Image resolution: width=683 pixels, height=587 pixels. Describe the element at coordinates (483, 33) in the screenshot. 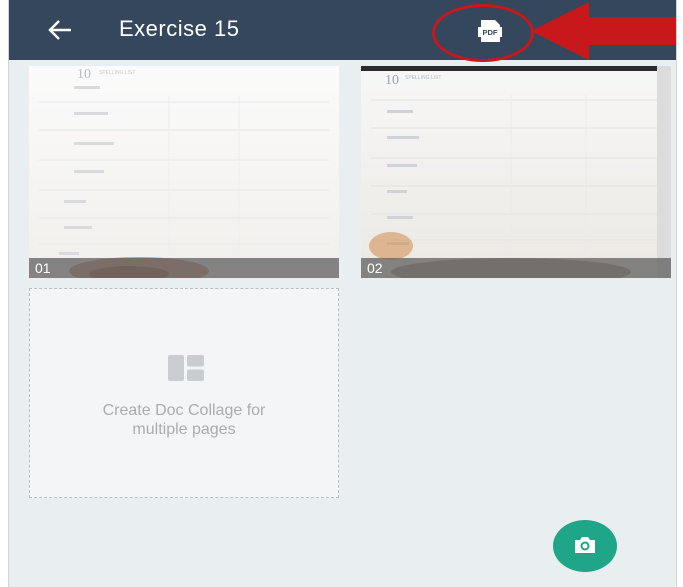

I see `annotation-circle` at that location.